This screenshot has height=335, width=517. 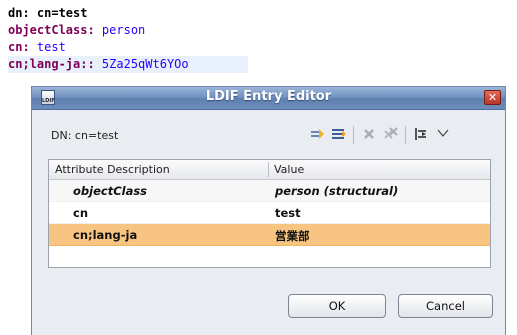 What do you see at coordinates (128, 13) in the screenshot?
I see `ldif-line-dn: dn: cn=test` at bounding box center [128, 13].